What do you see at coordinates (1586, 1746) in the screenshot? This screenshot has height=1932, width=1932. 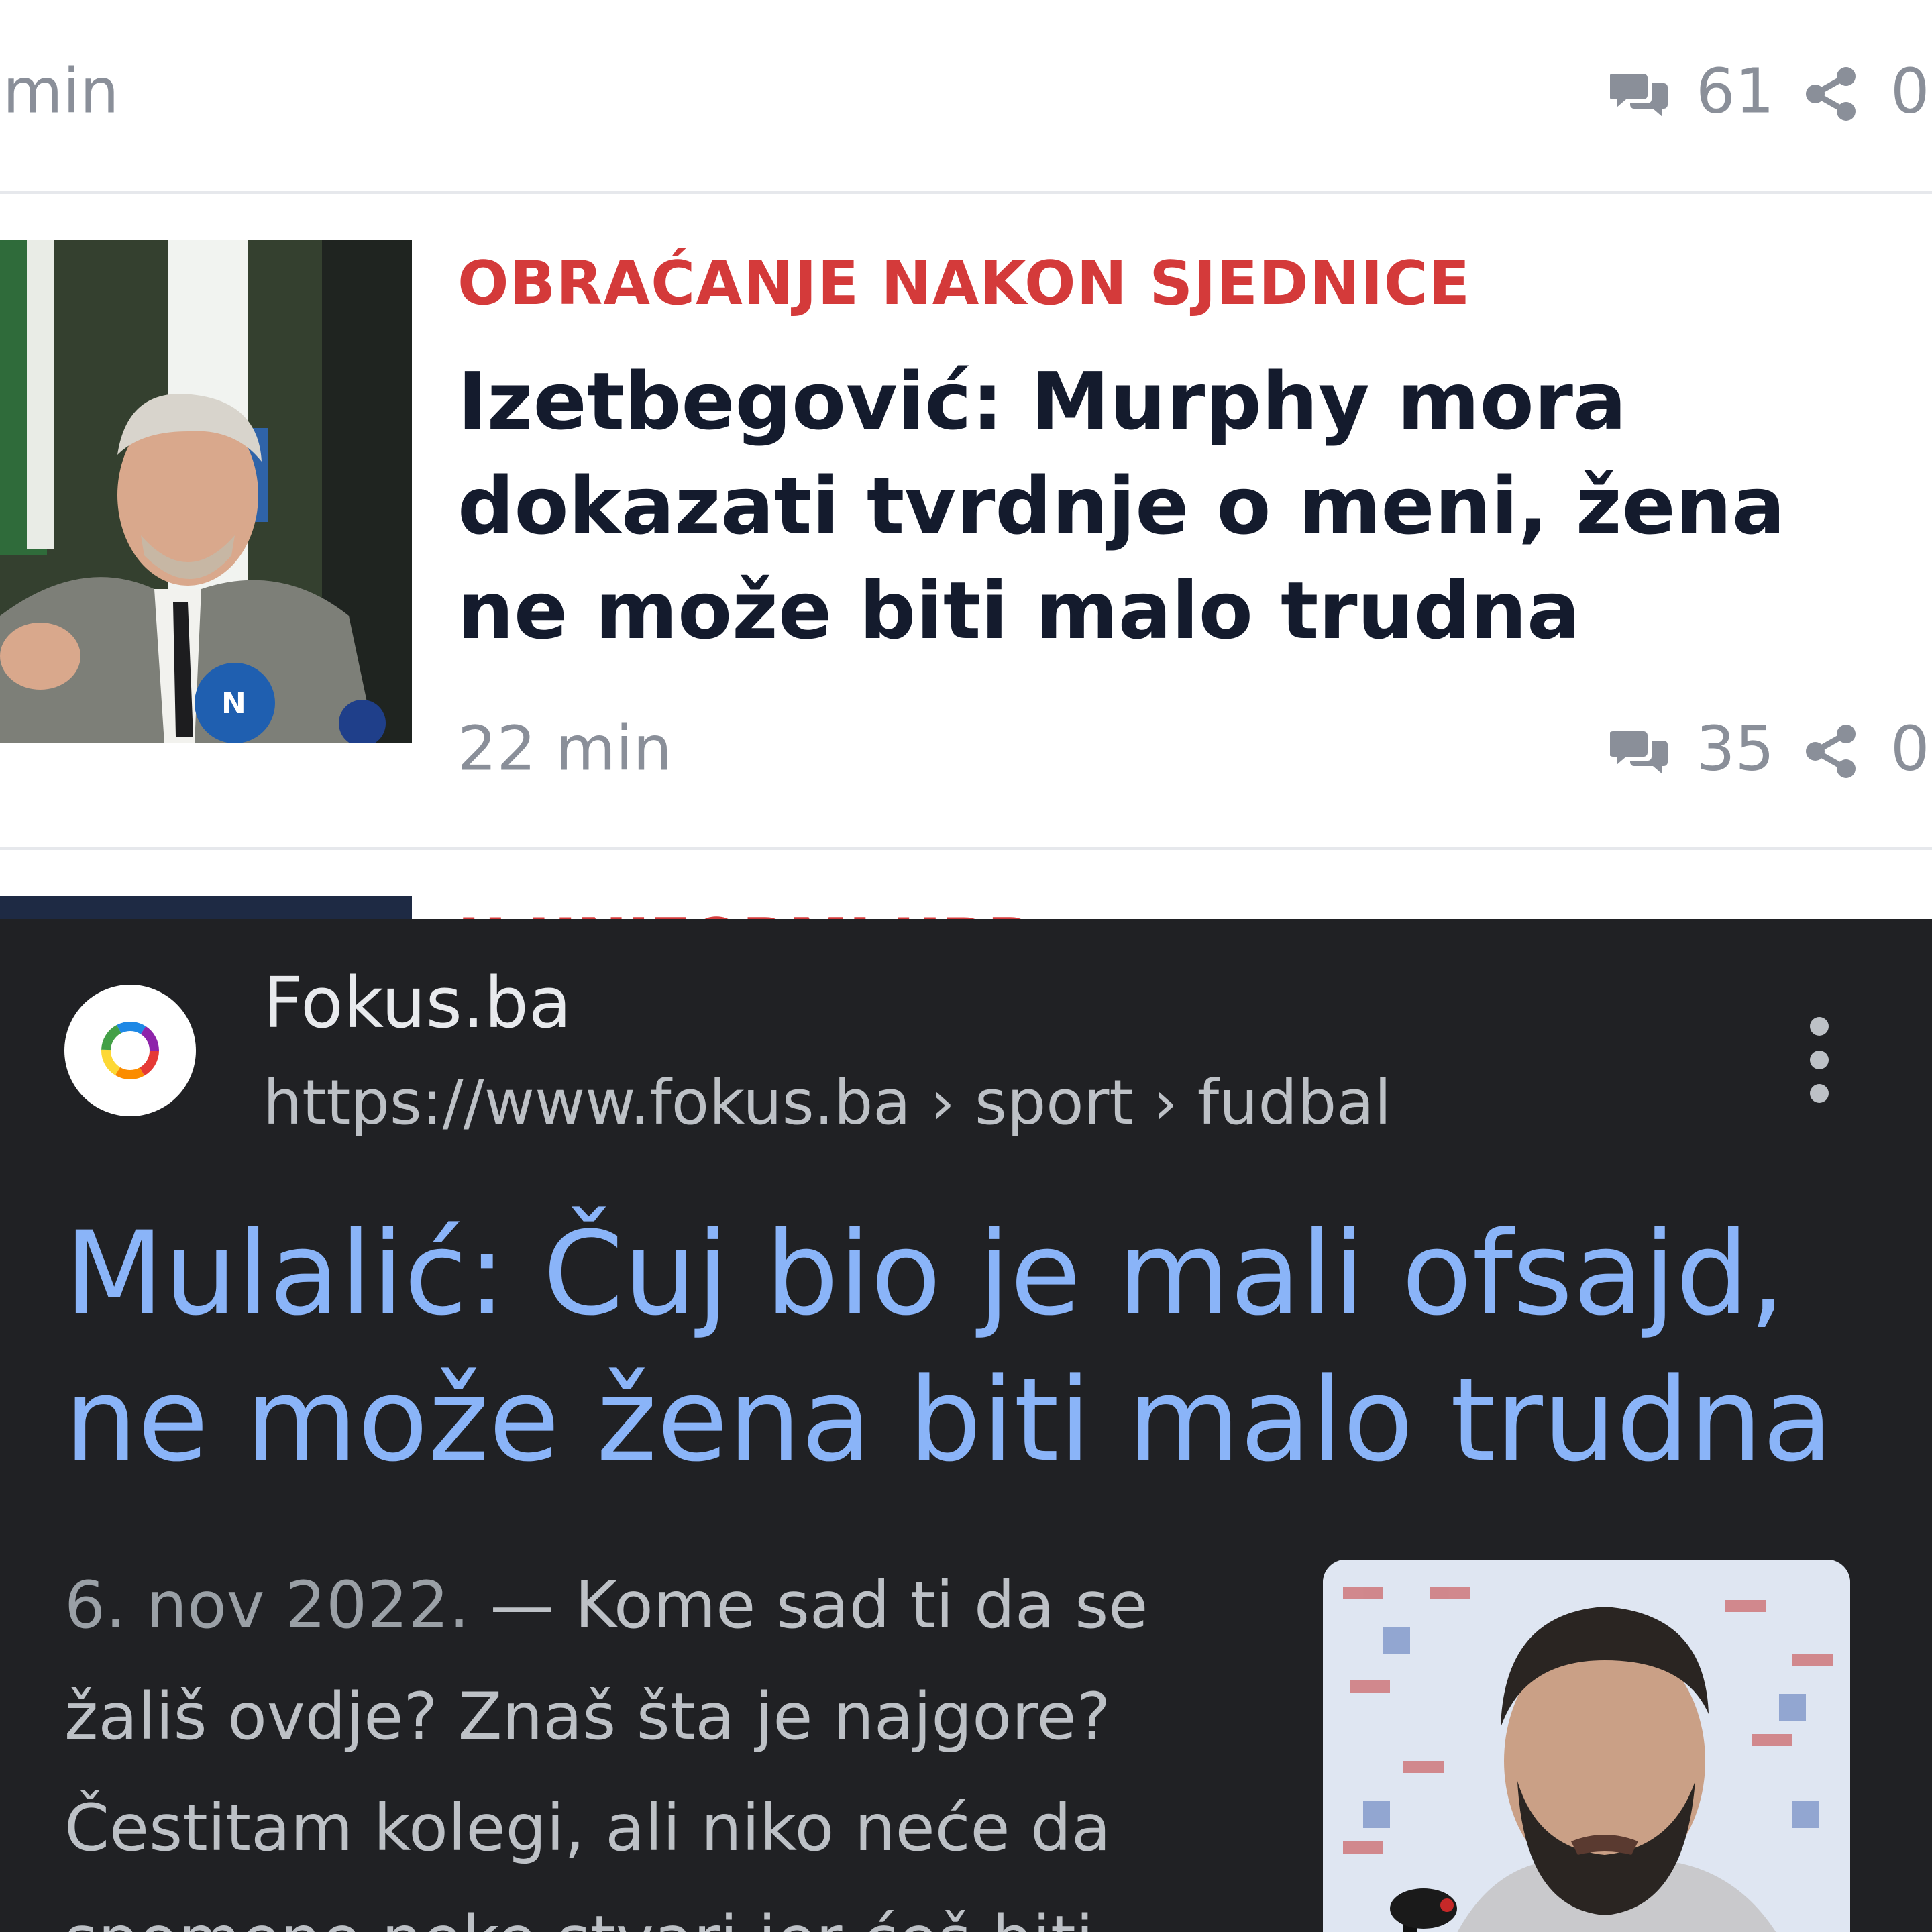 I see `result-thumbnail` at bounding box center [1586, 1746].